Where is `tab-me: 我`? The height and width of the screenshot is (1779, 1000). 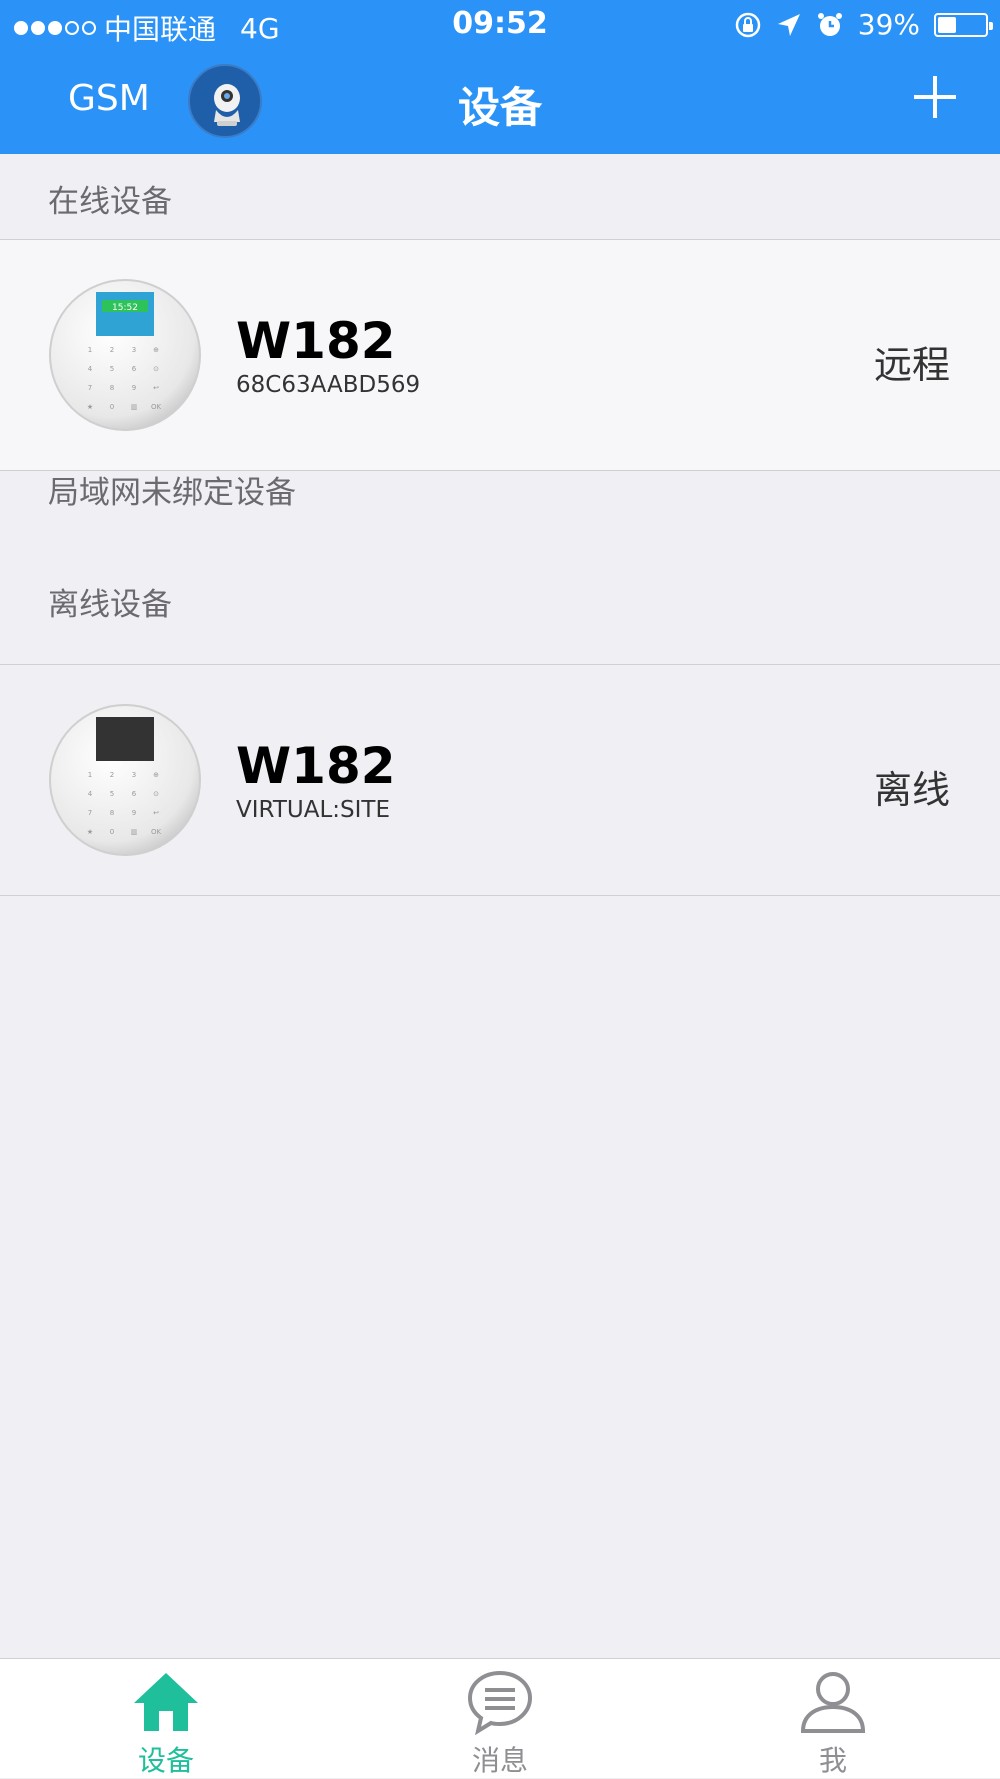 tab-me: 我 is located at coordinates (833, 1724).